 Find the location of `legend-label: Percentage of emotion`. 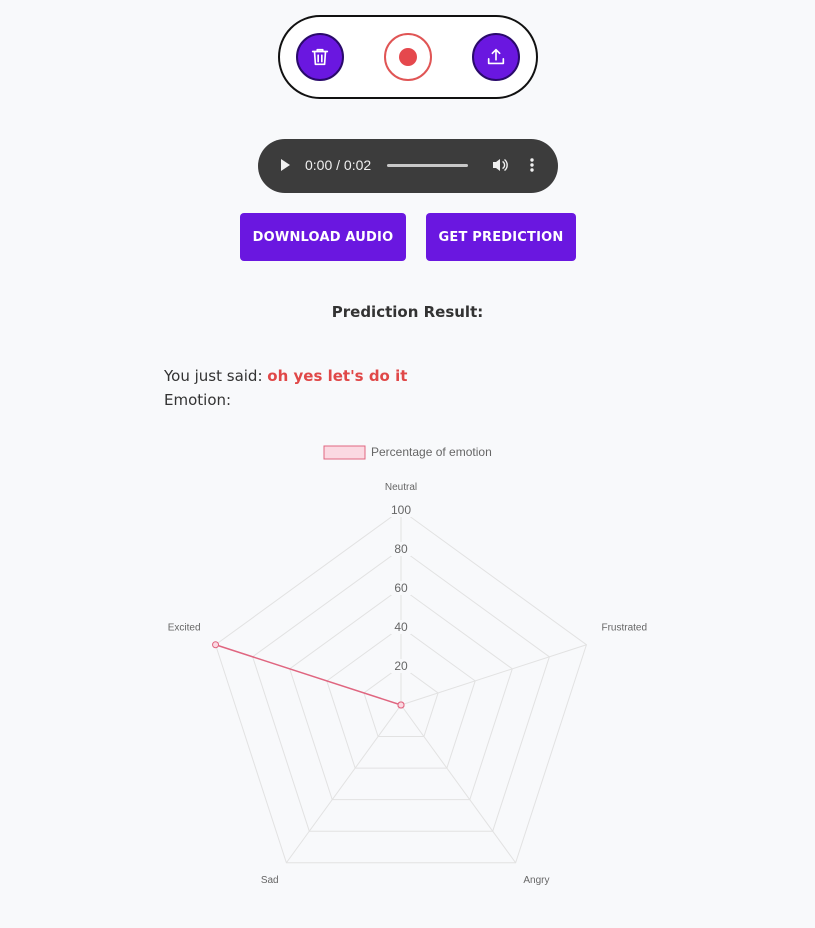

legend-label: Percentage of emotion is located at coordinates (431, 452).